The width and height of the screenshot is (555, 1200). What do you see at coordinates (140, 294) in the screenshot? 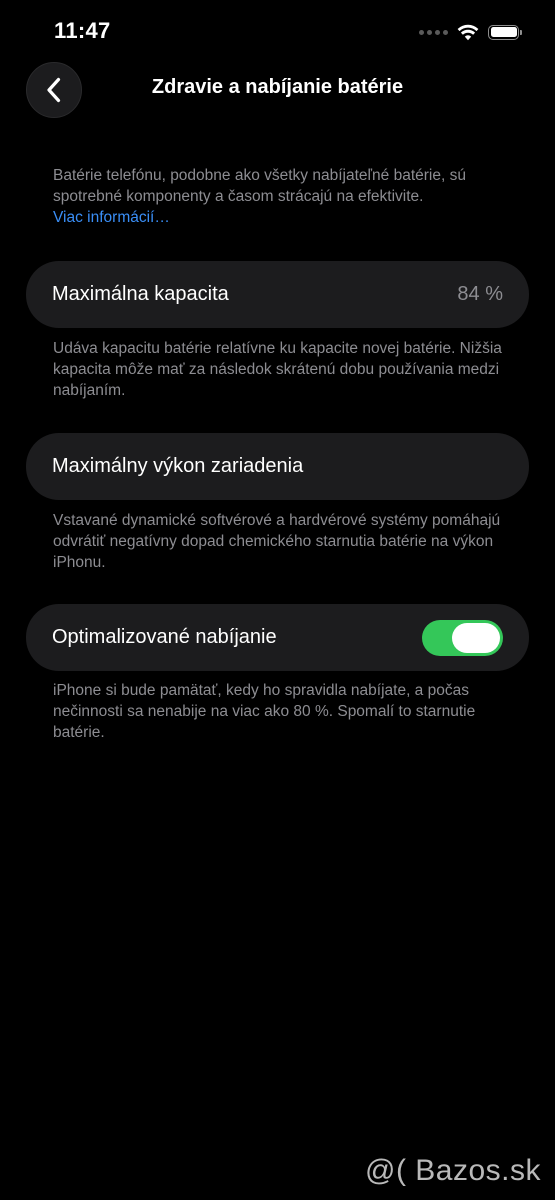
I see `max-capacity-label: Maximálna kapacita` at bounding box center [140, 294].